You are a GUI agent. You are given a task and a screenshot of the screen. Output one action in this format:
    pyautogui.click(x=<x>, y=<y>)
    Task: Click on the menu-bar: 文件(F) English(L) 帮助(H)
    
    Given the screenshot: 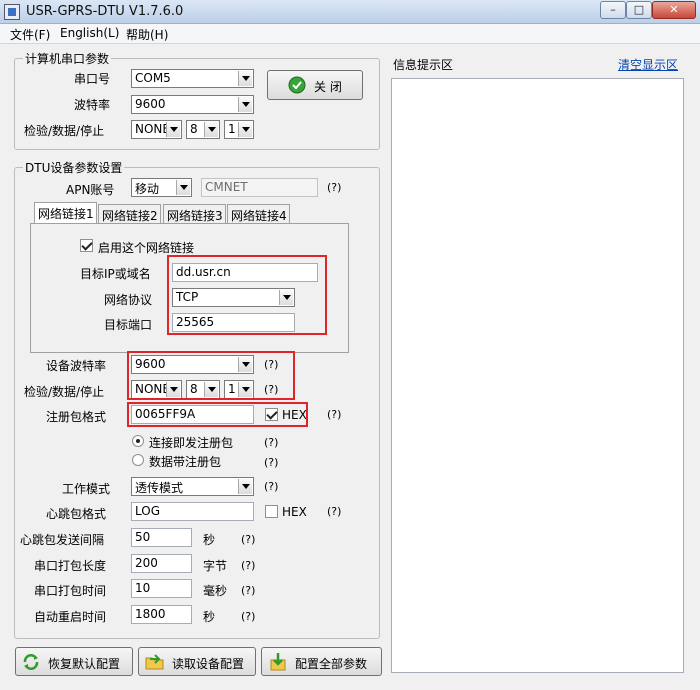 What is the action you would take?
    pyautogui.click(x=350, y=34)
    